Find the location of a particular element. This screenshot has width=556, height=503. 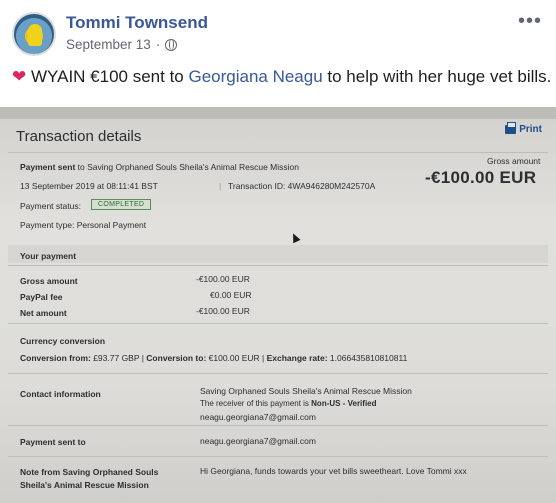

post-header: Tommi Townsend September 13 · ••• is located at coordinates (278, 31).